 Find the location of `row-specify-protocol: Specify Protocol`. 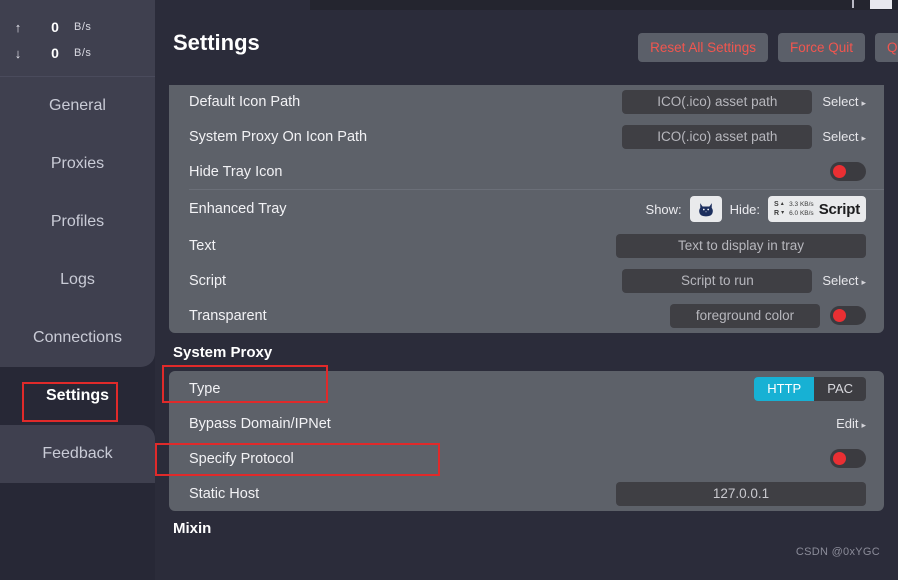

row-specify-protocol: Specify Protocol is located at coordinates (526, 458).